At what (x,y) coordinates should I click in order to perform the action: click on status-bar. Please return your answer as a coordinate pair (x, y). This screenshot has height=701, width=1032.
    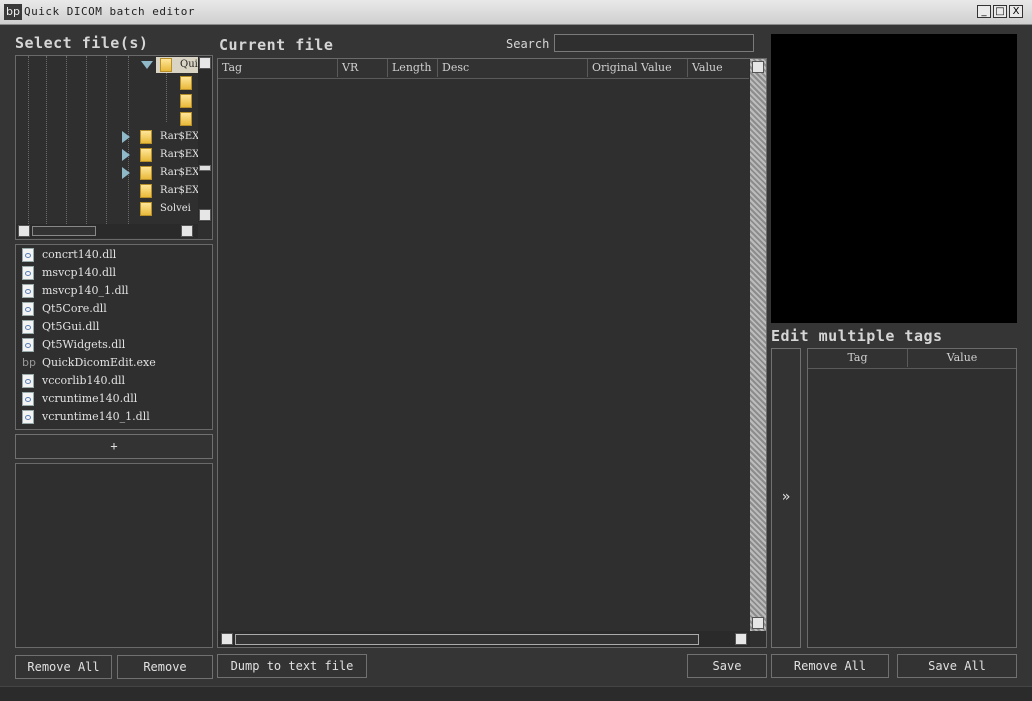
    Looking at the image, I should click on (516, 693).